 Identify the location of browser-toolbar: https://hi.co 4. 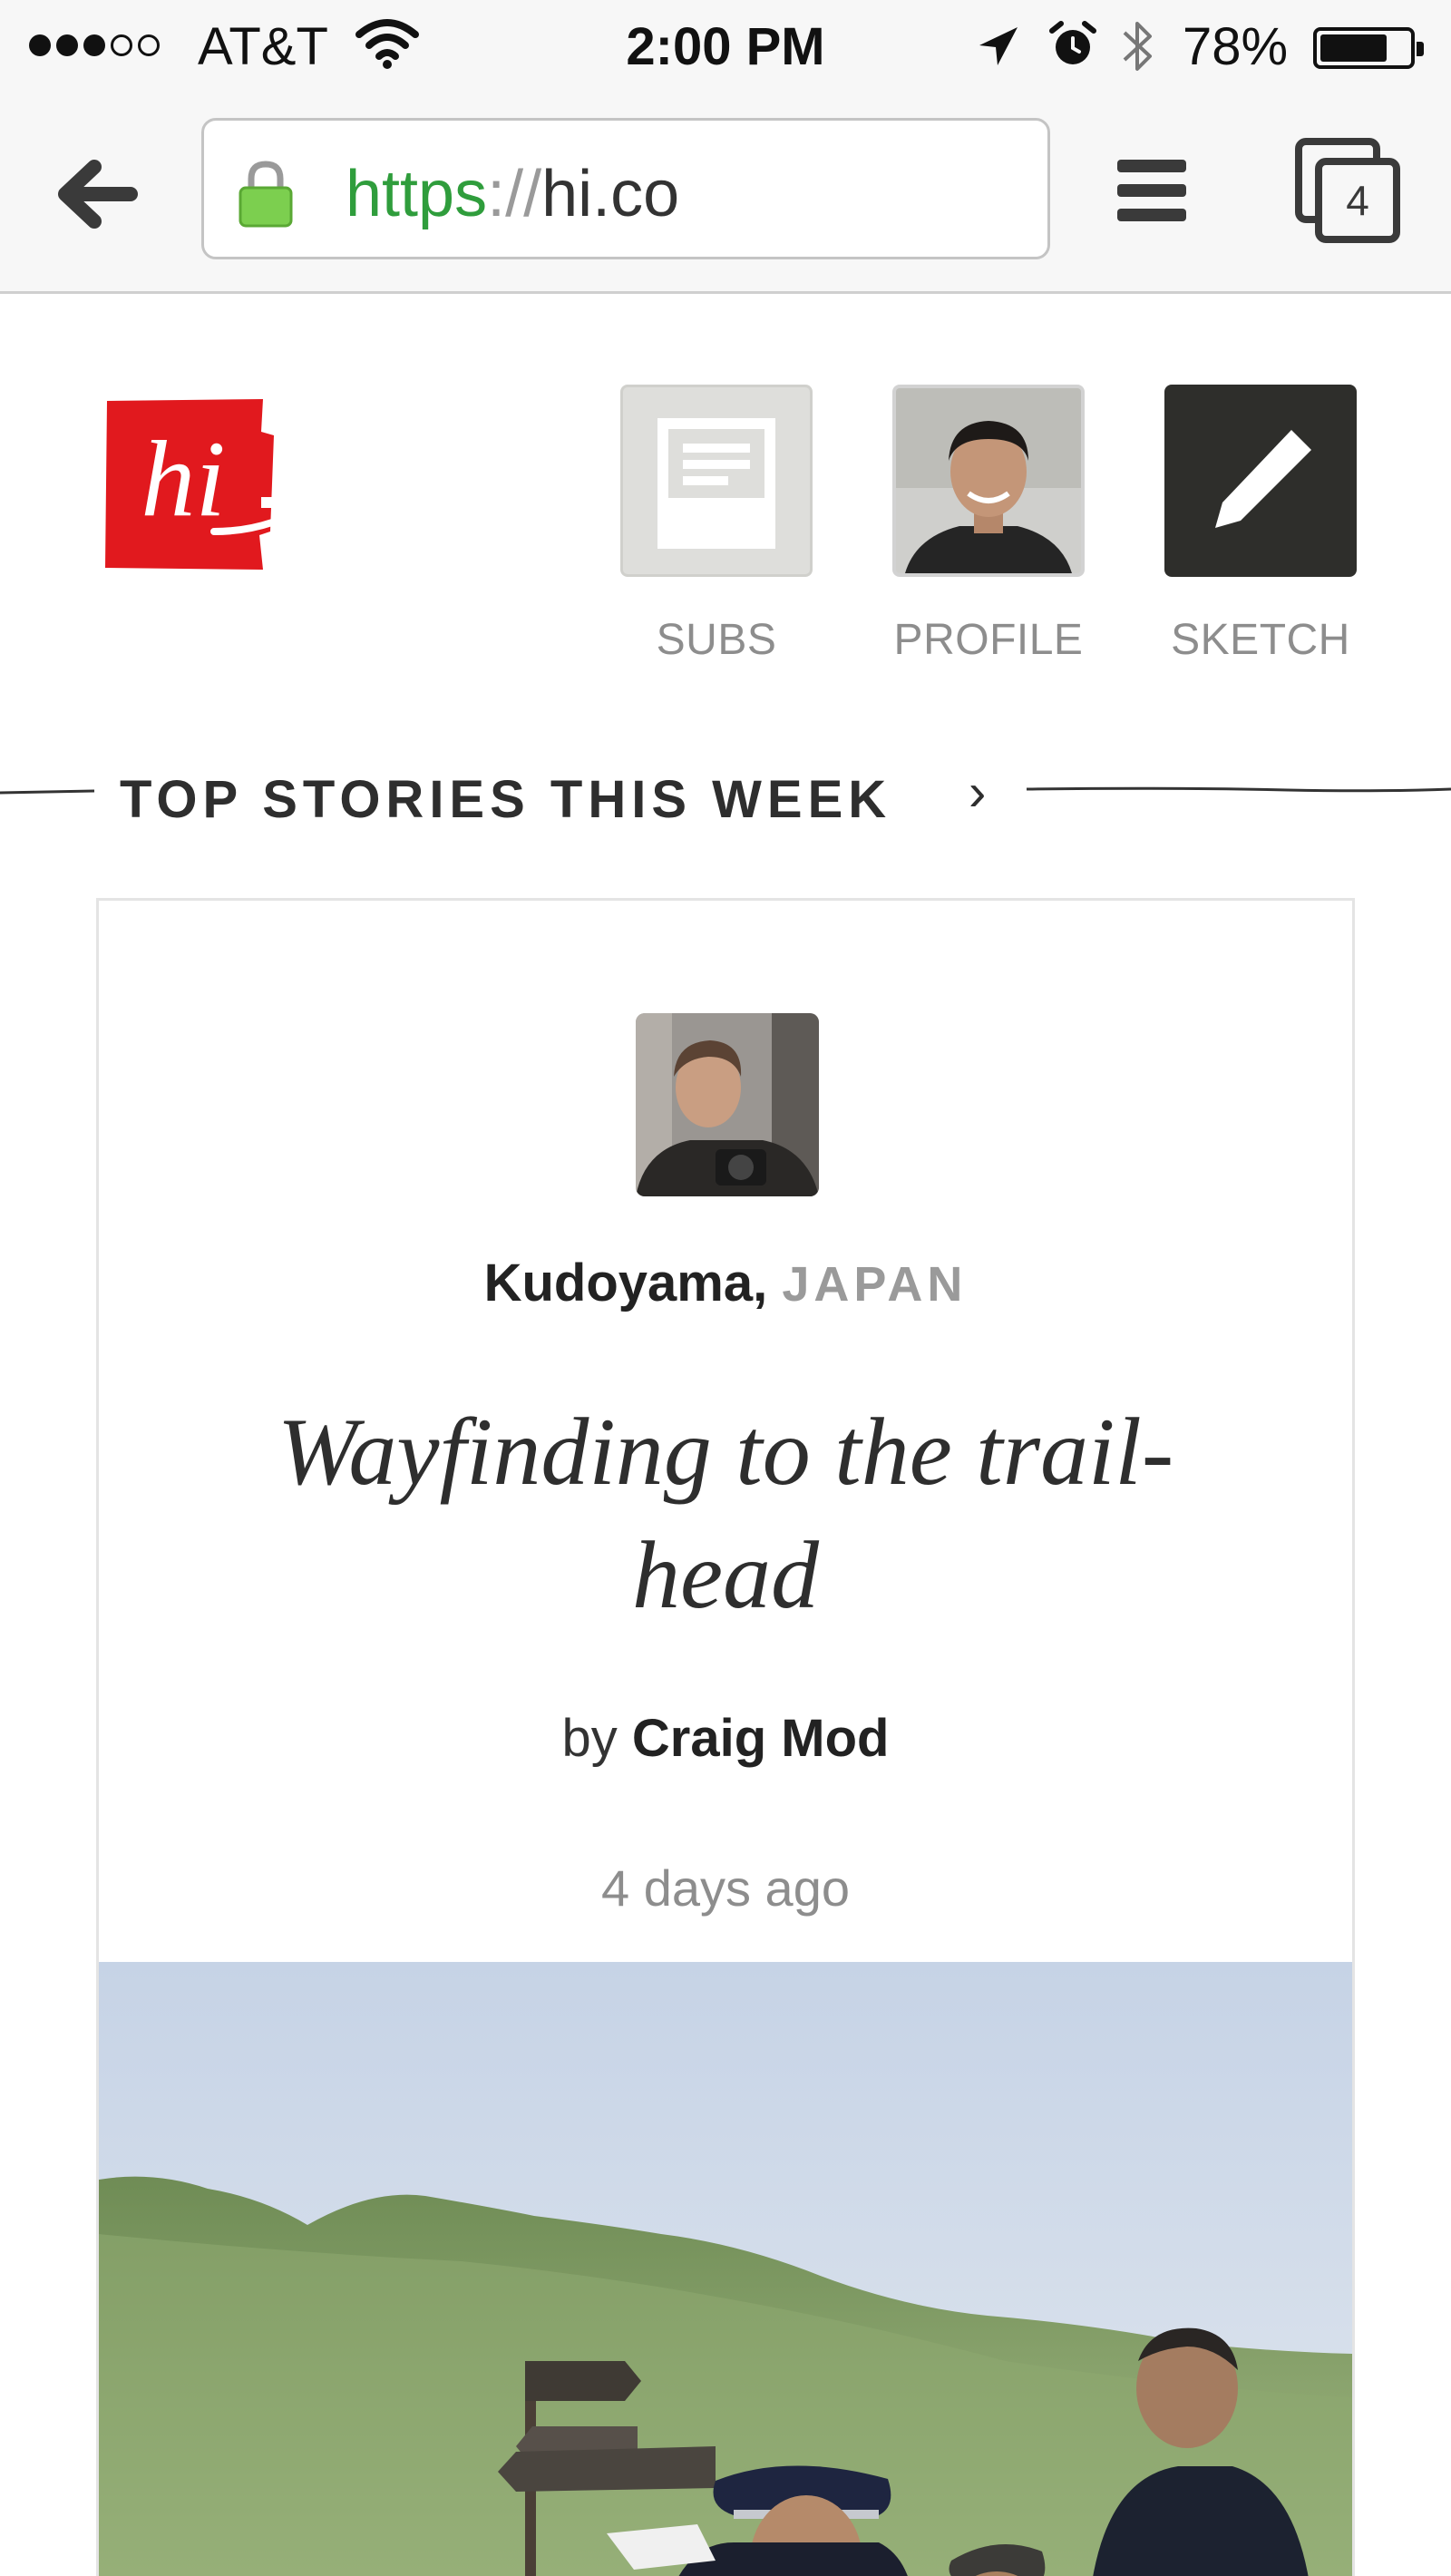
(726, 194).